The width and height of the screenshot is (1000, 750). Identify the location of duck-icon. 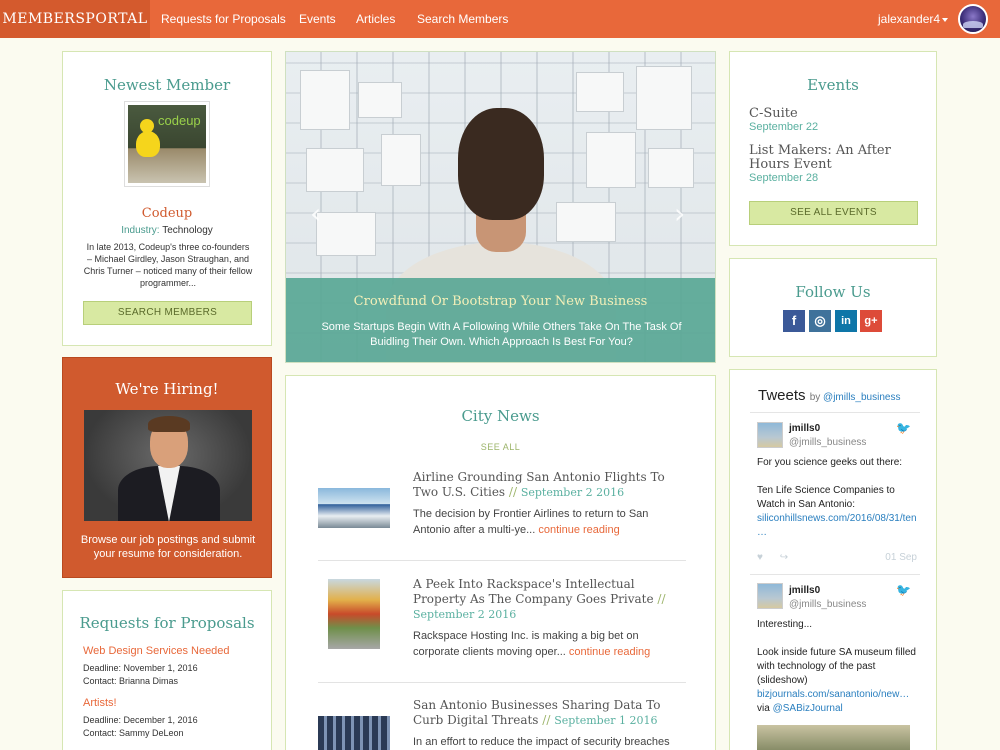
(148, 138).